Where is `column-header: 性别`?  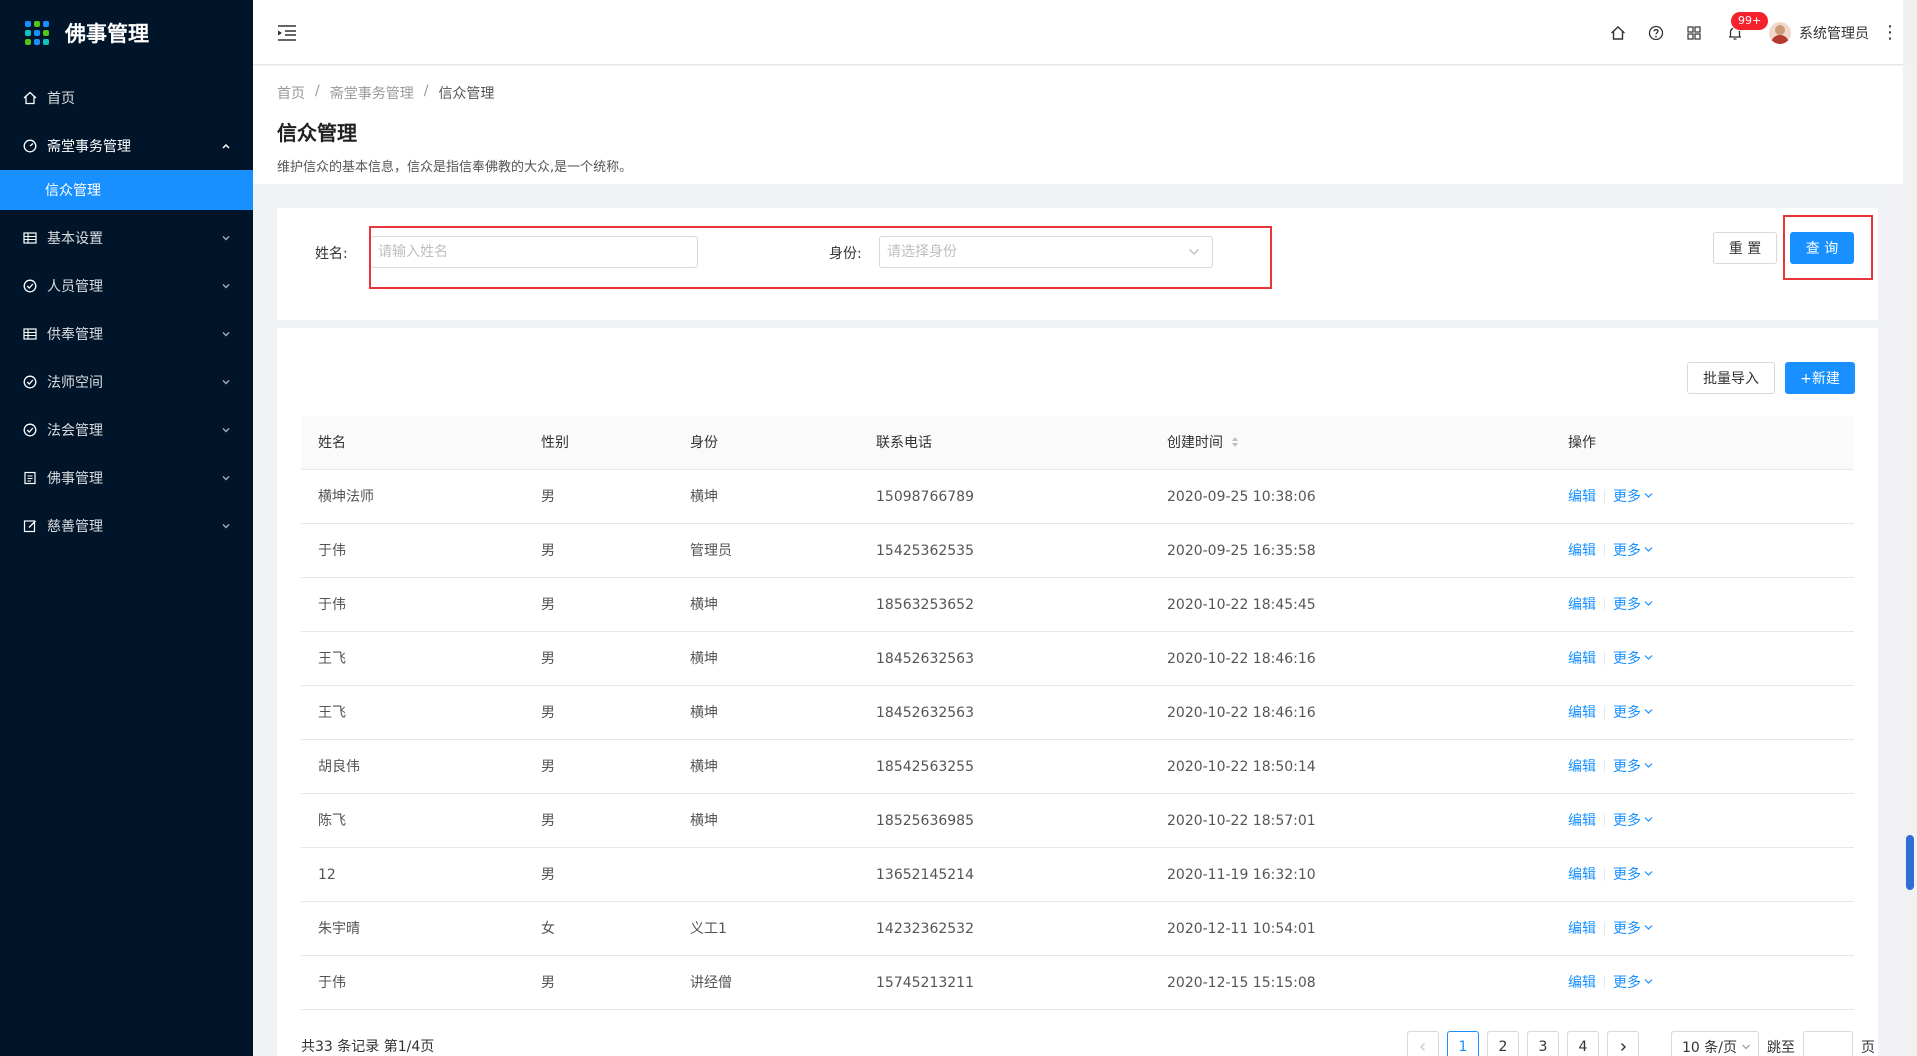 column-header: 性别 is located at coordinates (555, 443).